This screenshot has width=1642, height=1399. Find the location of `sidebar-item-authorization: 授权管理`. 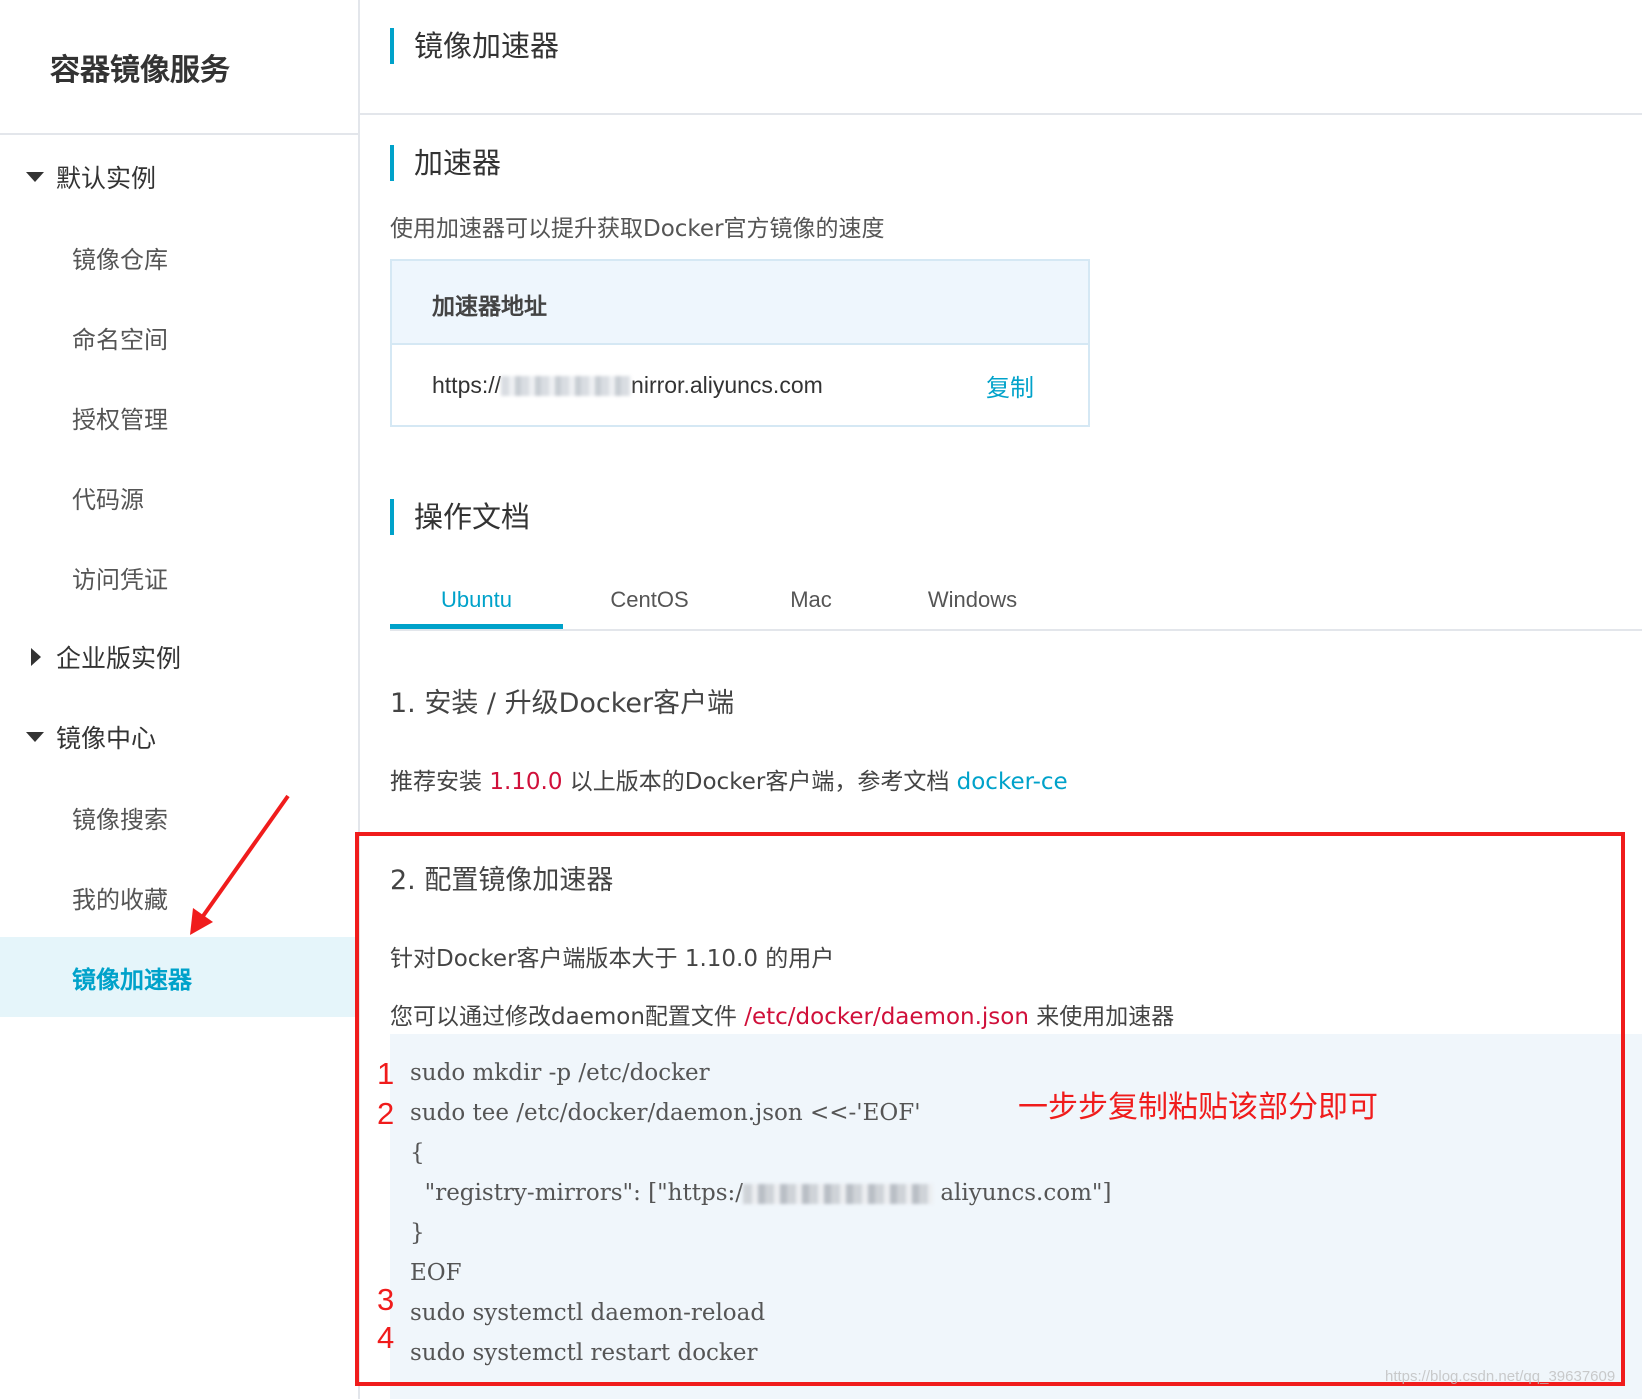

sidebar-item-authorization: 授权管理 is located at coordinates (179, 417).